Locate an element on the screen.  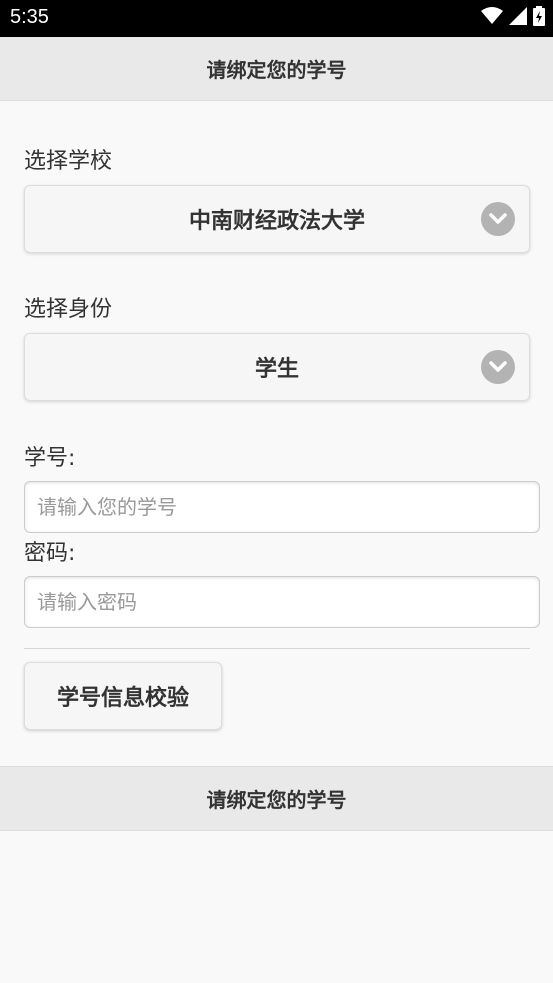
student-id-input is located at coordinates (282, 507).